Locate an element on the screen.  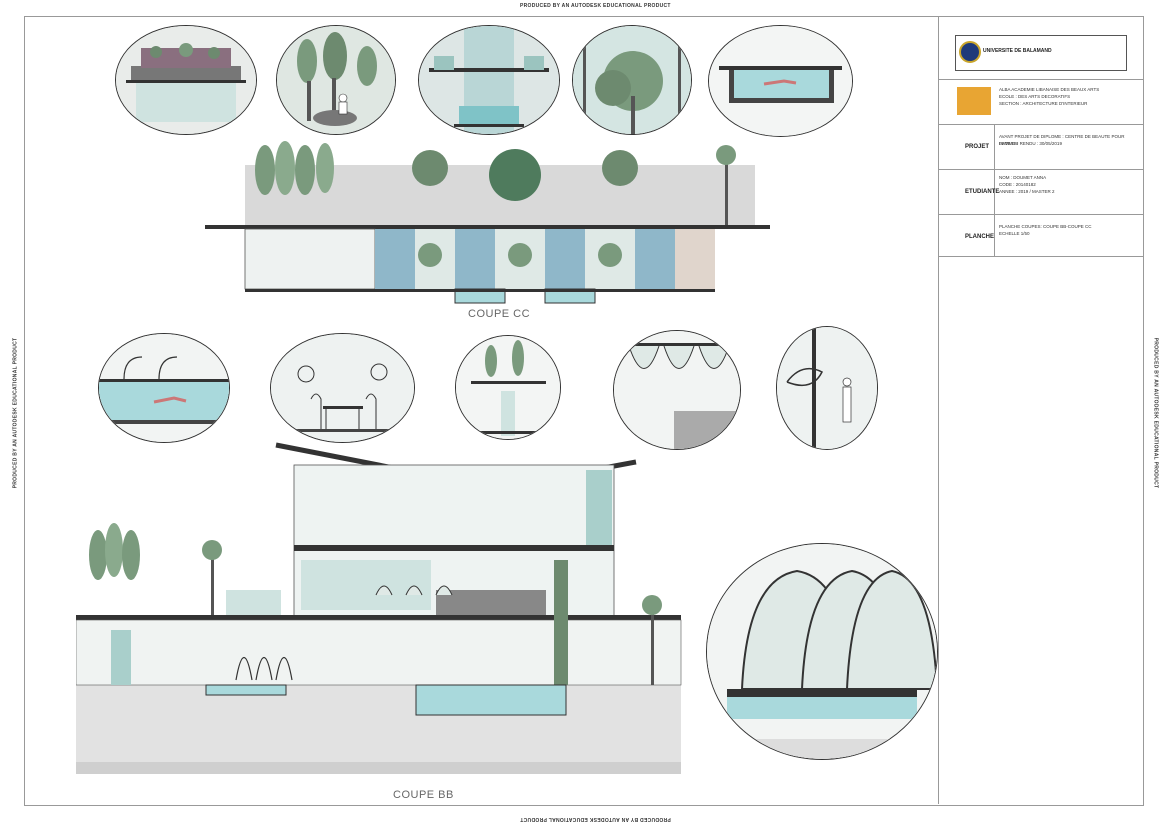
detail-bubble-reader is located at coordinates (336, 80).